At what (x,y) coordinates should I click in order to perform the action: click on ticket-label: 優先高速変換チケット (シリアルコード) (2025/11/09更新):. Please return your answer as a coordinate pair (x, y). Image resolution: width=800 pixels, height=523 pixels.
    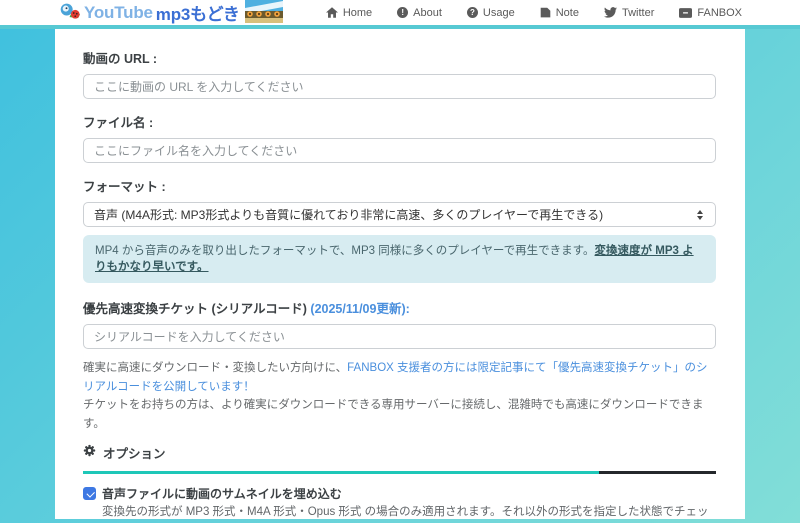
    Looking at the image, I should click on (399, 307).